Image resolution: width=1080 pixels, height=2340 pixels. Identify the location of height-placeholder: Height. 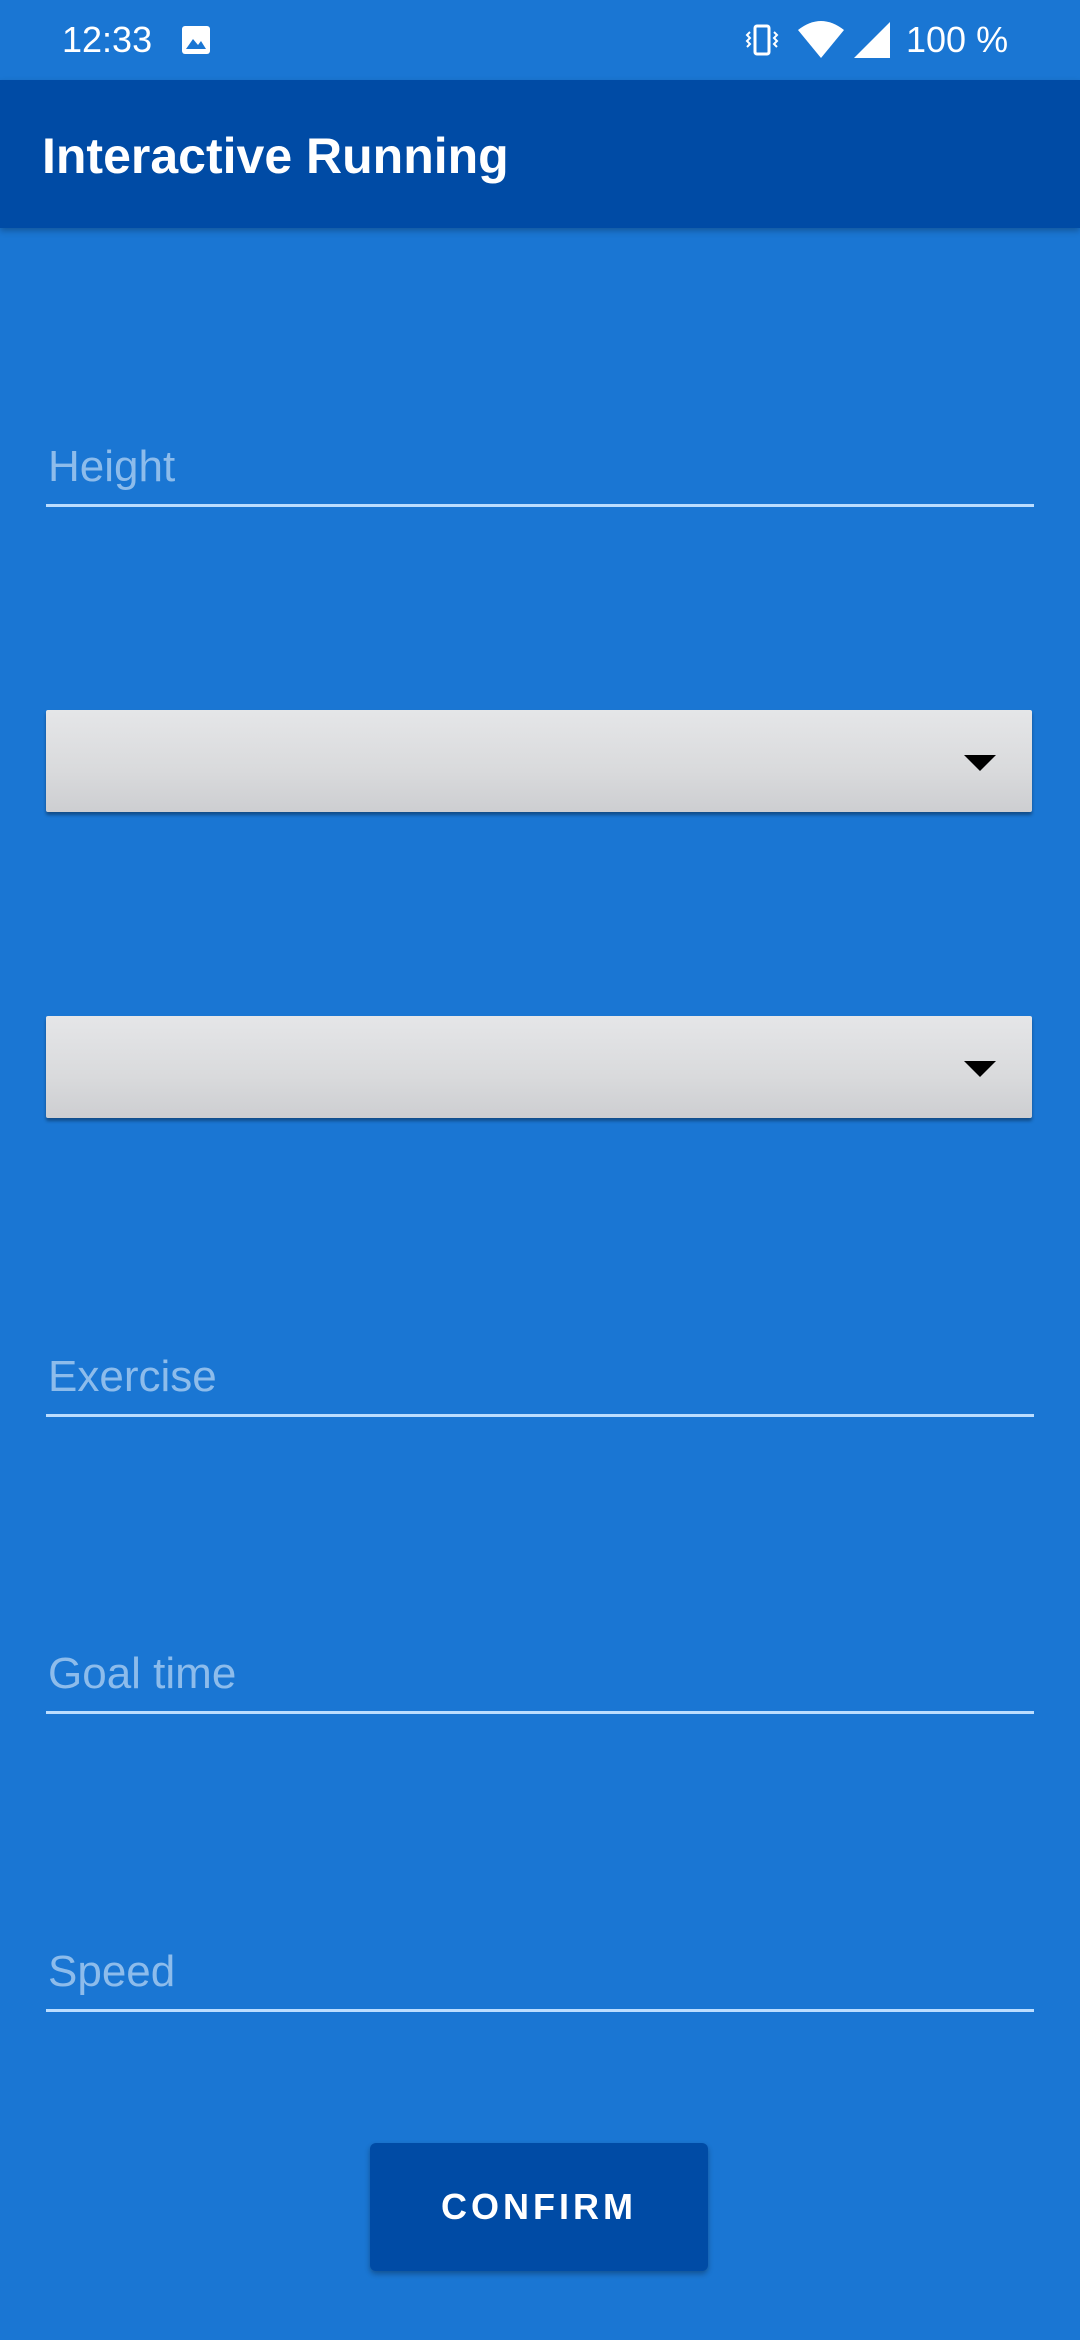
(112, 466).